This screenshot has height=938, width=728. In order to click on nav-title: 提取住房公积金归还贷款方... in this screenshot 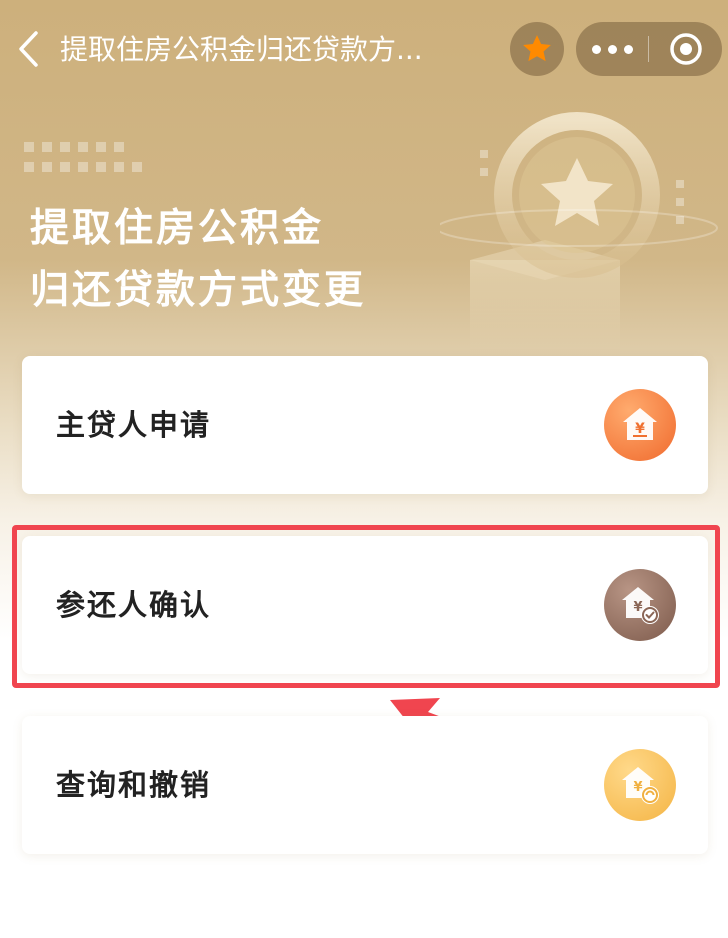, I will do `click(241, 49)`.